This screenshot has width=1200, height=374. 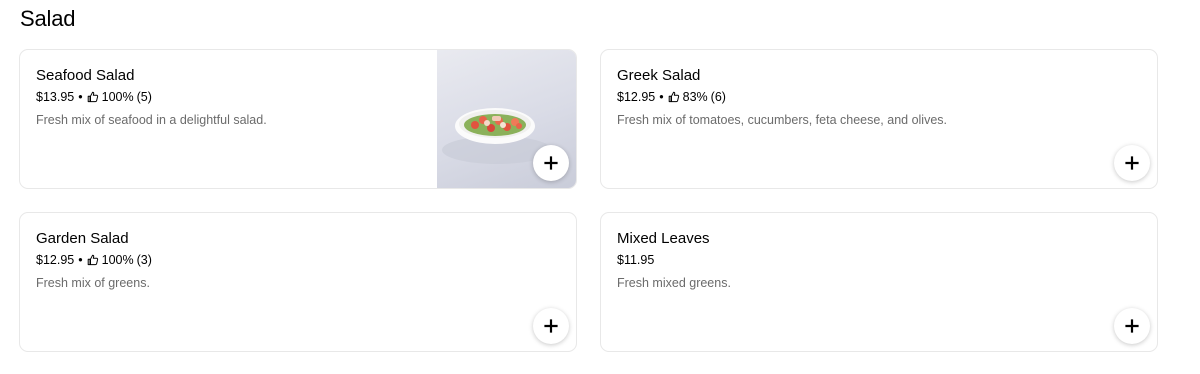 I want to click on rating-percent: 83%, so click(x=695, y=97).